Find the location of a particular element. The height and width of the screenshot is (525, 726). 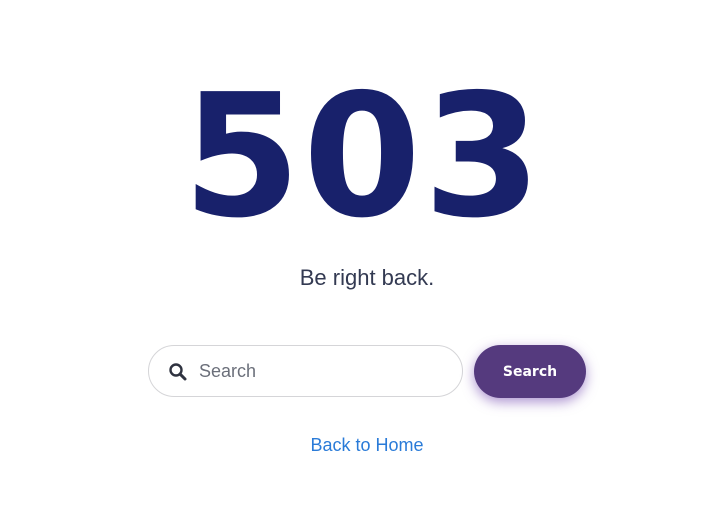

search-input is located at coordinates (321, 371).